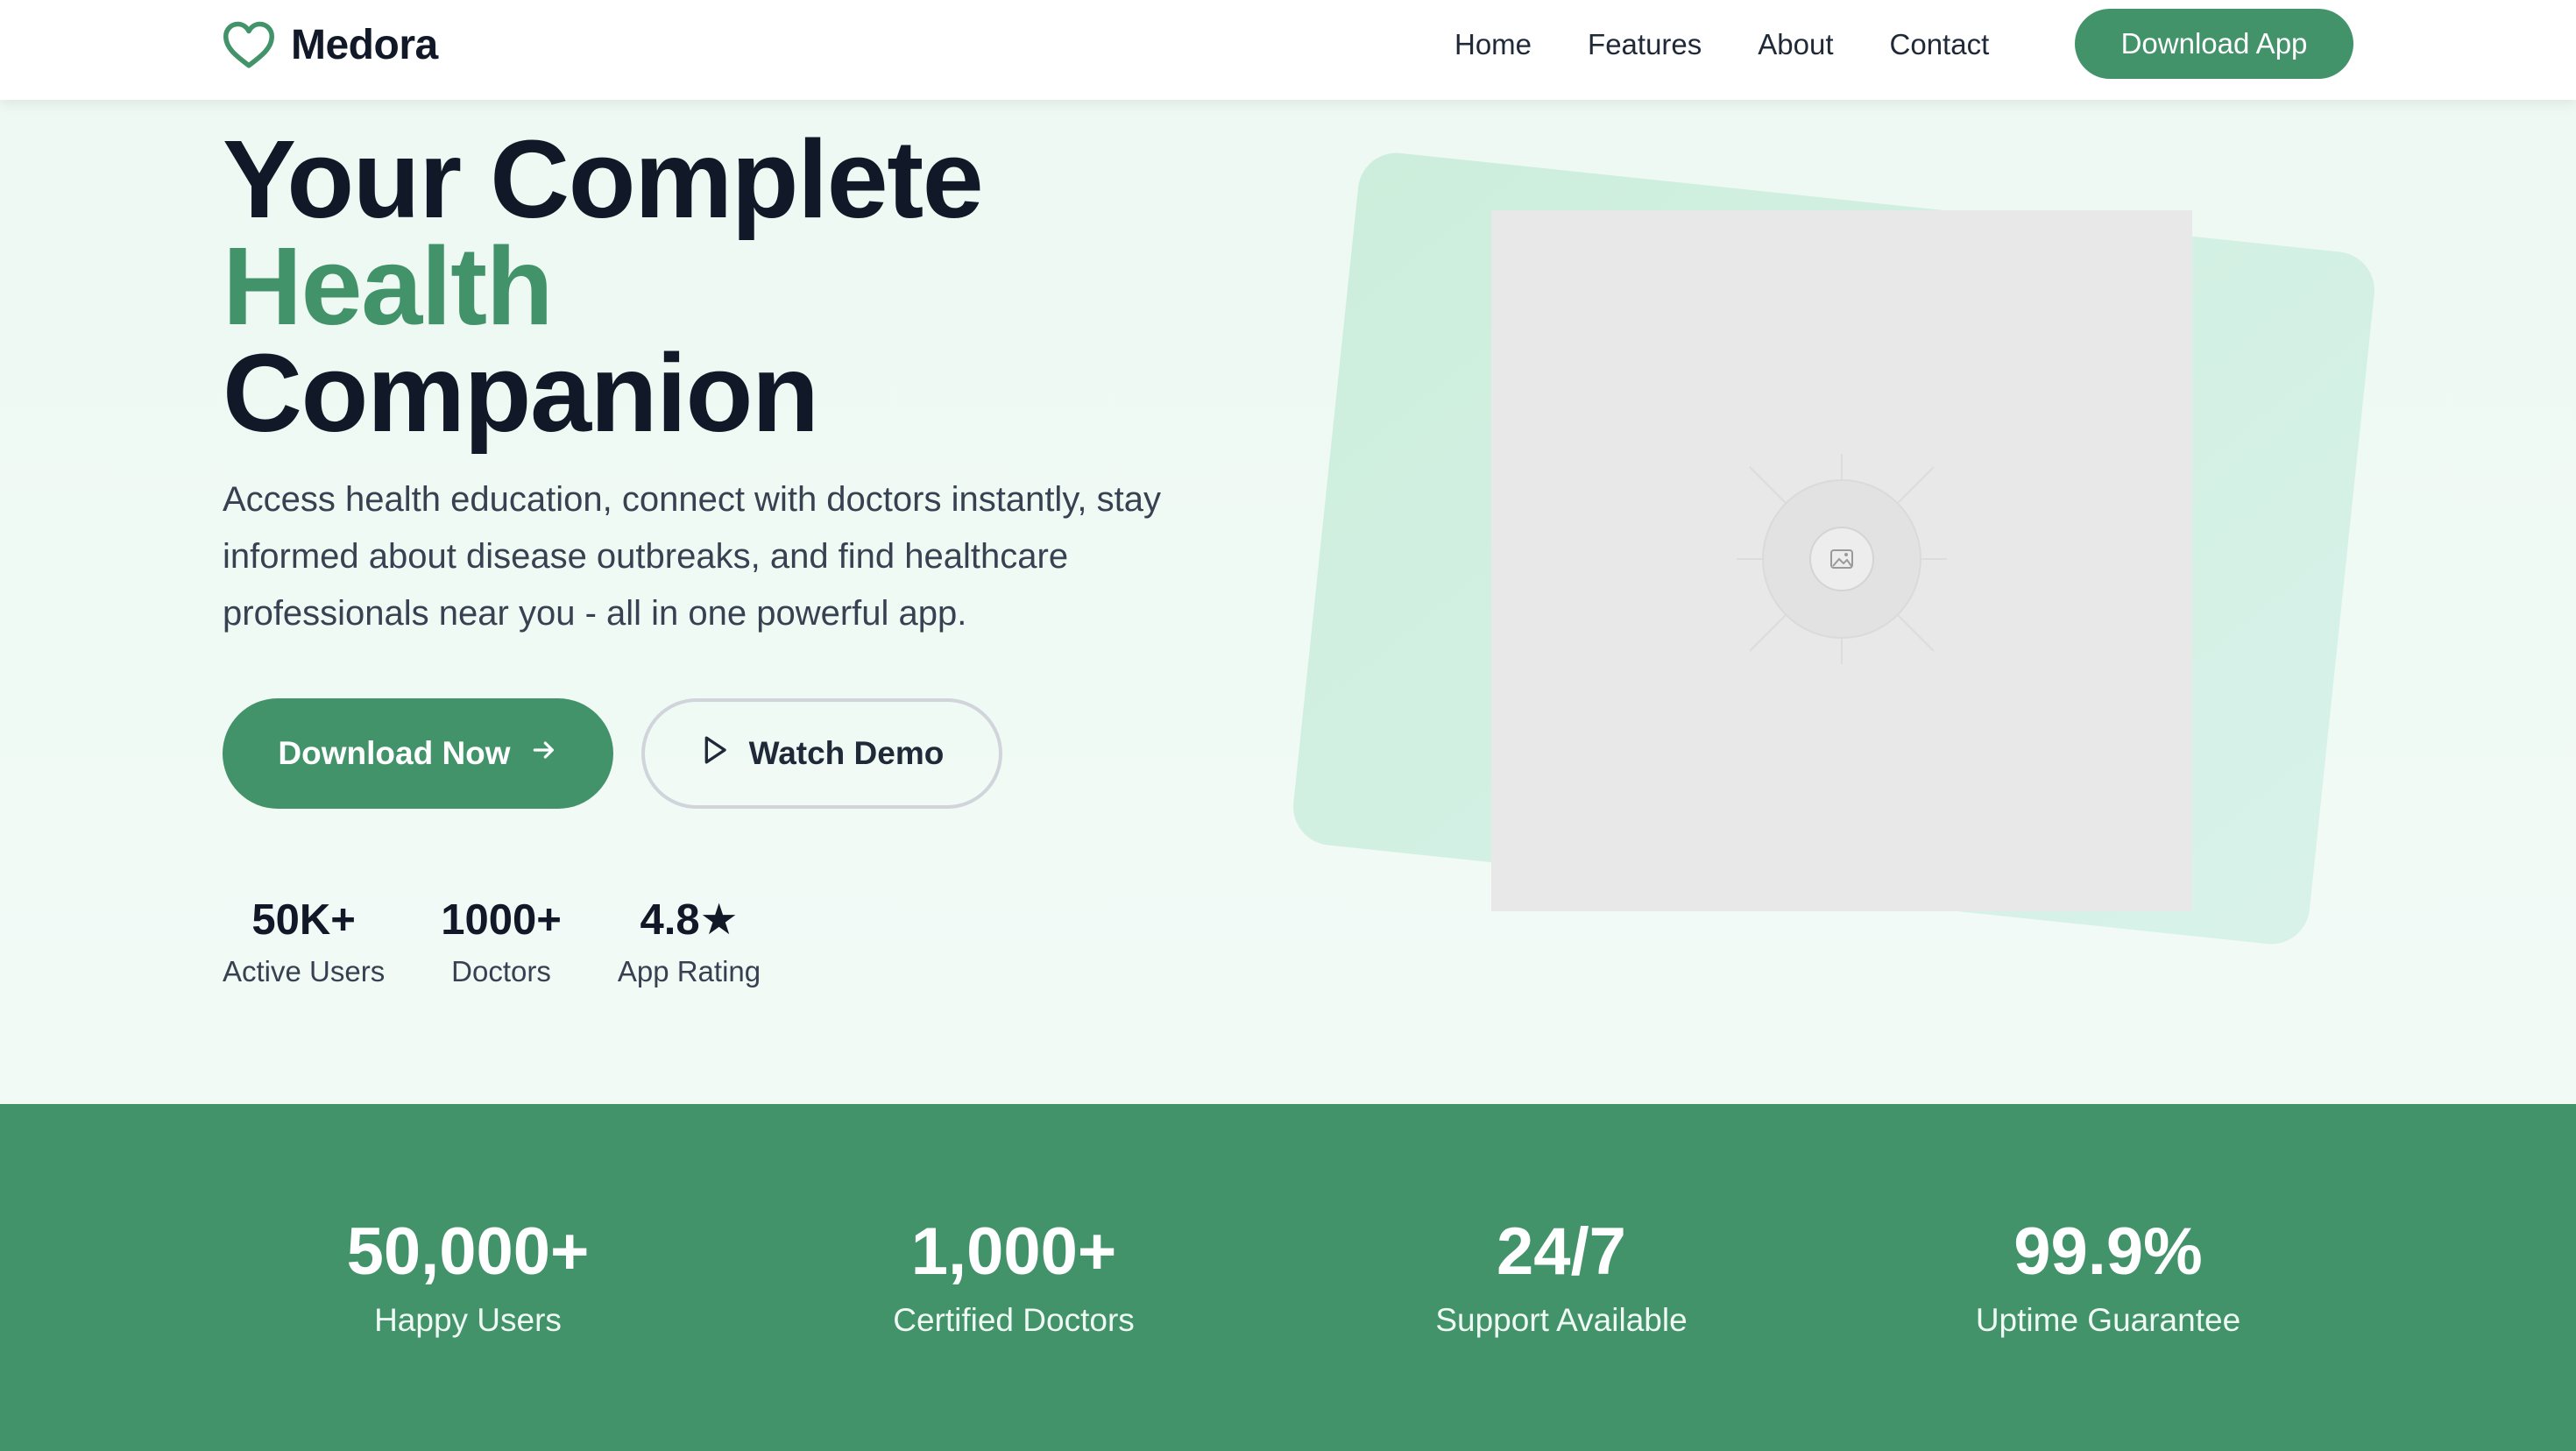 Image resolution: width=2576 pixels, height=1451 pixels. I want to click on mini-stat-label: Active Users, so click(304, 971).